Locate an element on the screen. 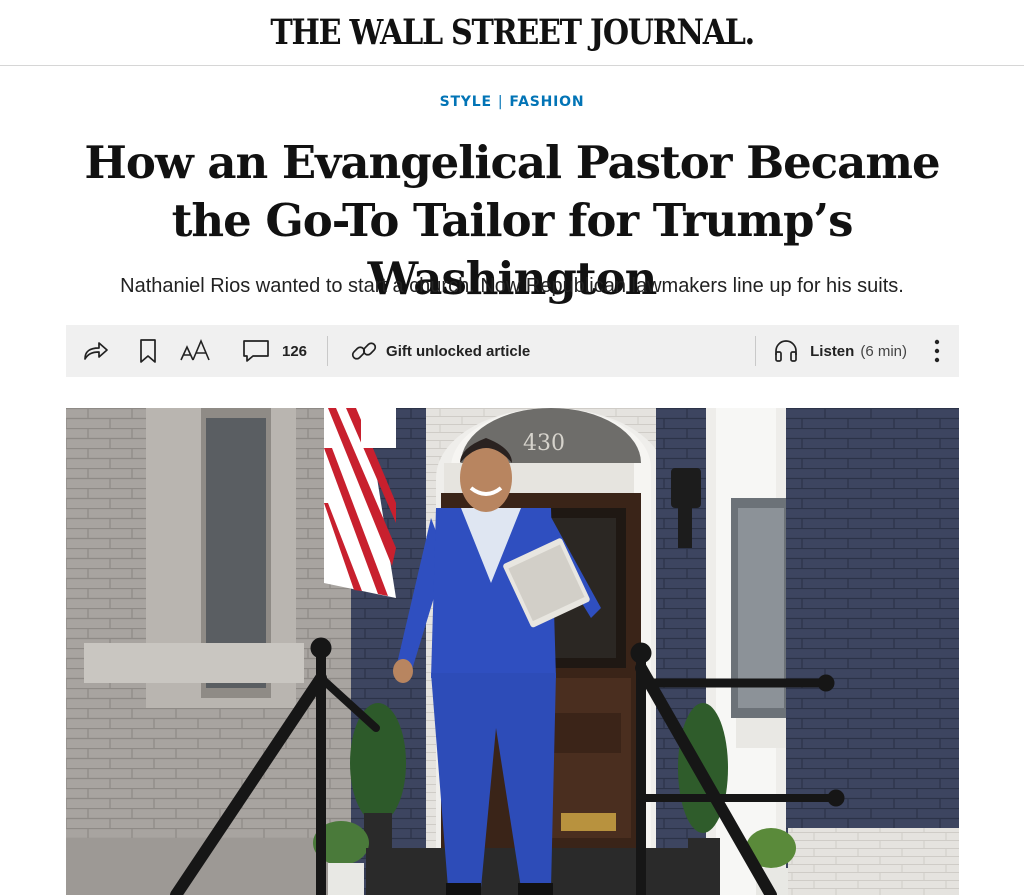 This screenshot has width=1024, height=895. more-options-button is located at coordinates (937, 351).